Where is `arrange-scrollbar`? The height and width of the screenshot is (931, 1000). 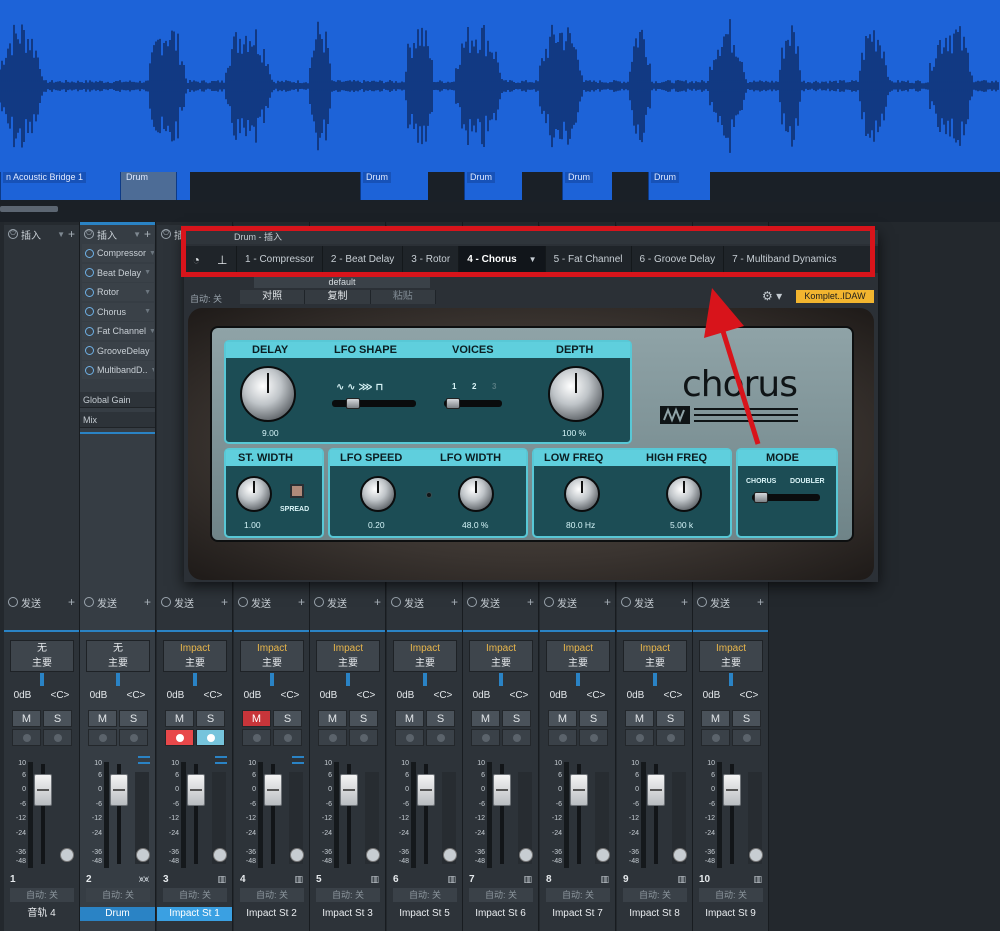 arrange-scrollbar is located at coordinates (29, 209).